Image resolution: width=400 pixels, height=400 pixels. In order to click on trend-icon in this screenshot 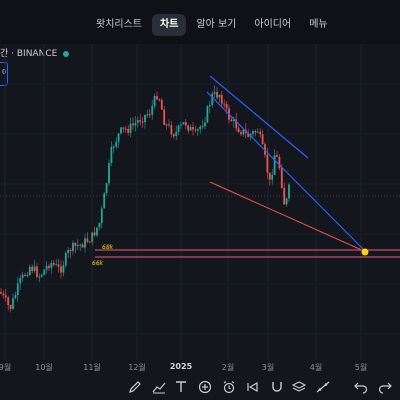, I will do `click(159, 387)`.